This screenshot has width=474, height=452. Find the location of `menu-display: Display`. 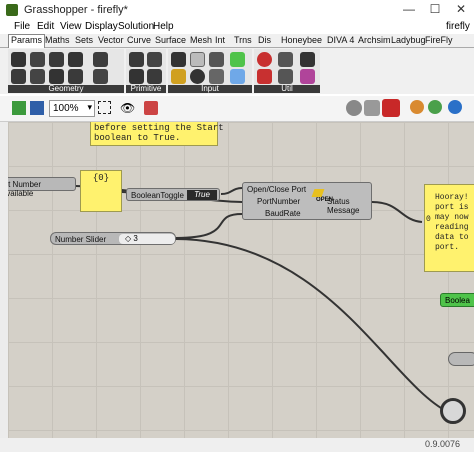

menu-display: Display is located at coordinates (101, 26).